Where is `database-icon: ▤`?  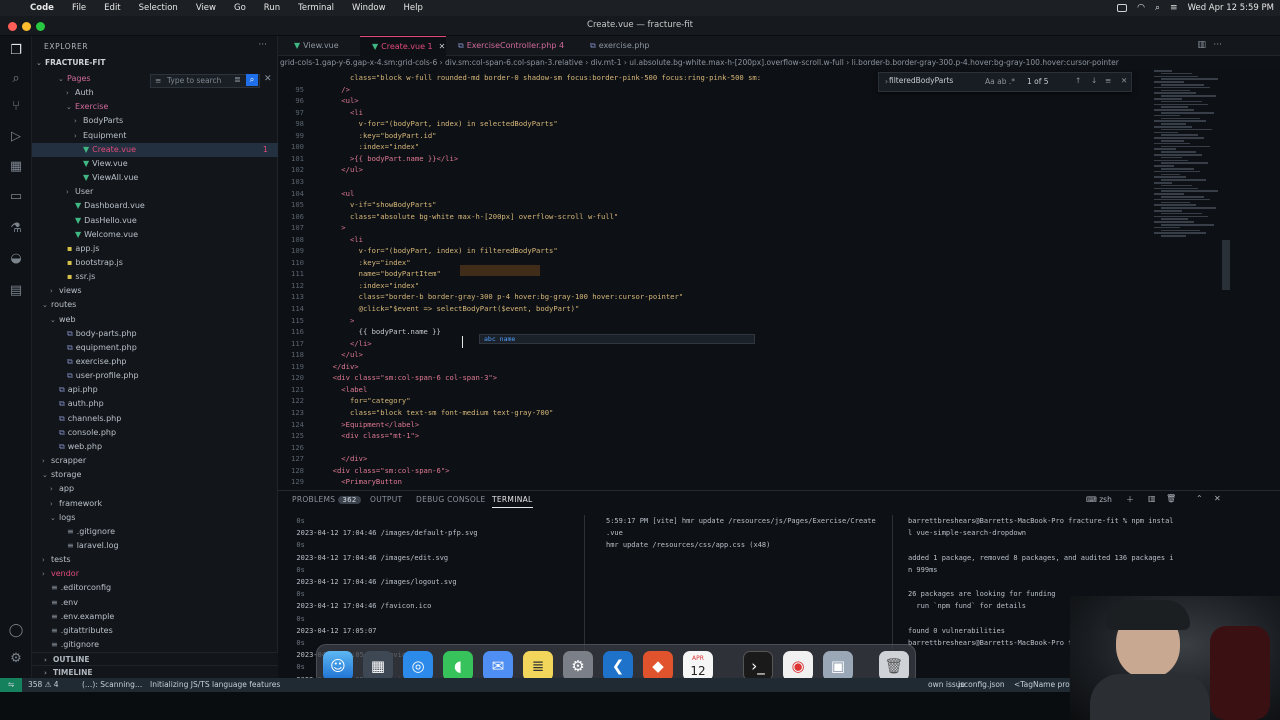
database-icon: ▤ is located at coordinates (16, 291).